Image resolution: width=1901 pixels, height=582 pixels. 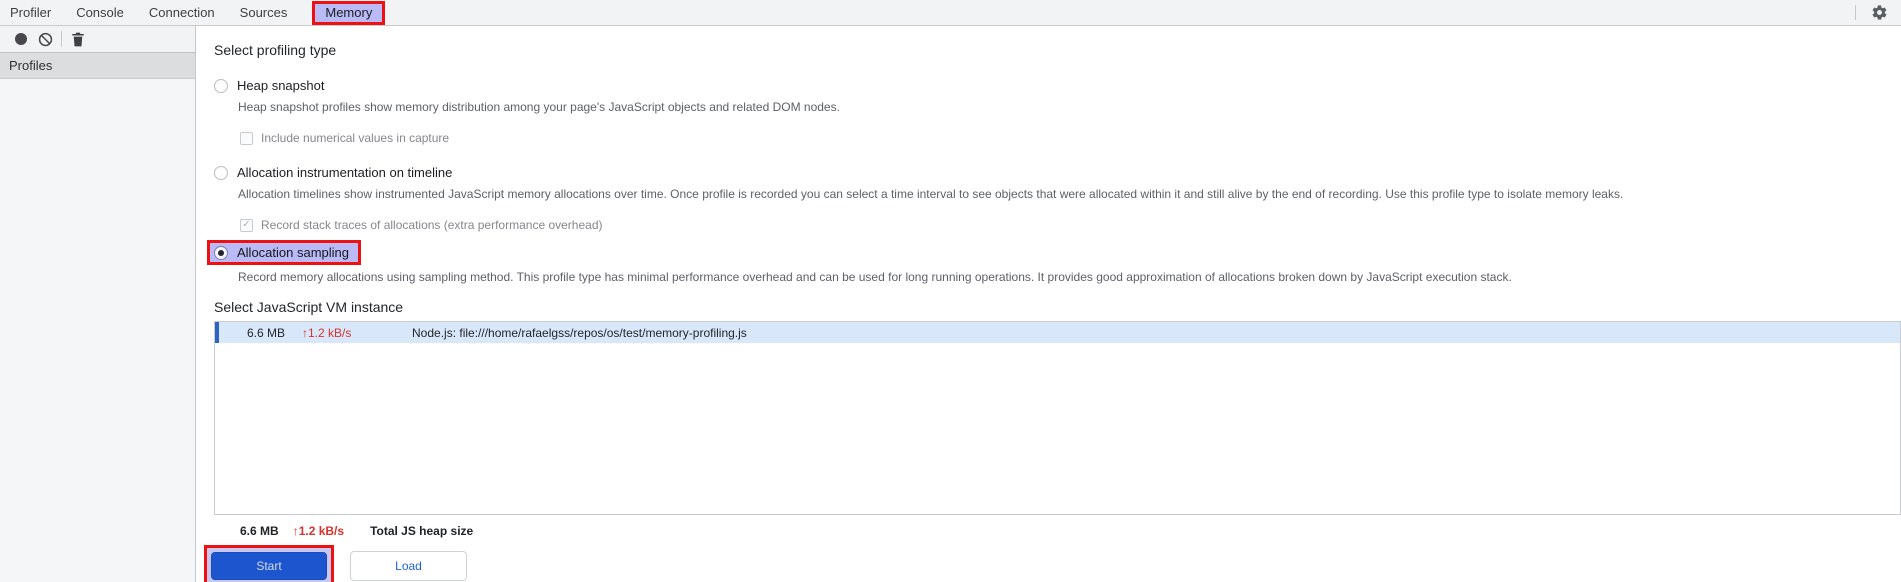 I want to click on sidebar-item-profiles: Profiles, so click(x=97, y=66).